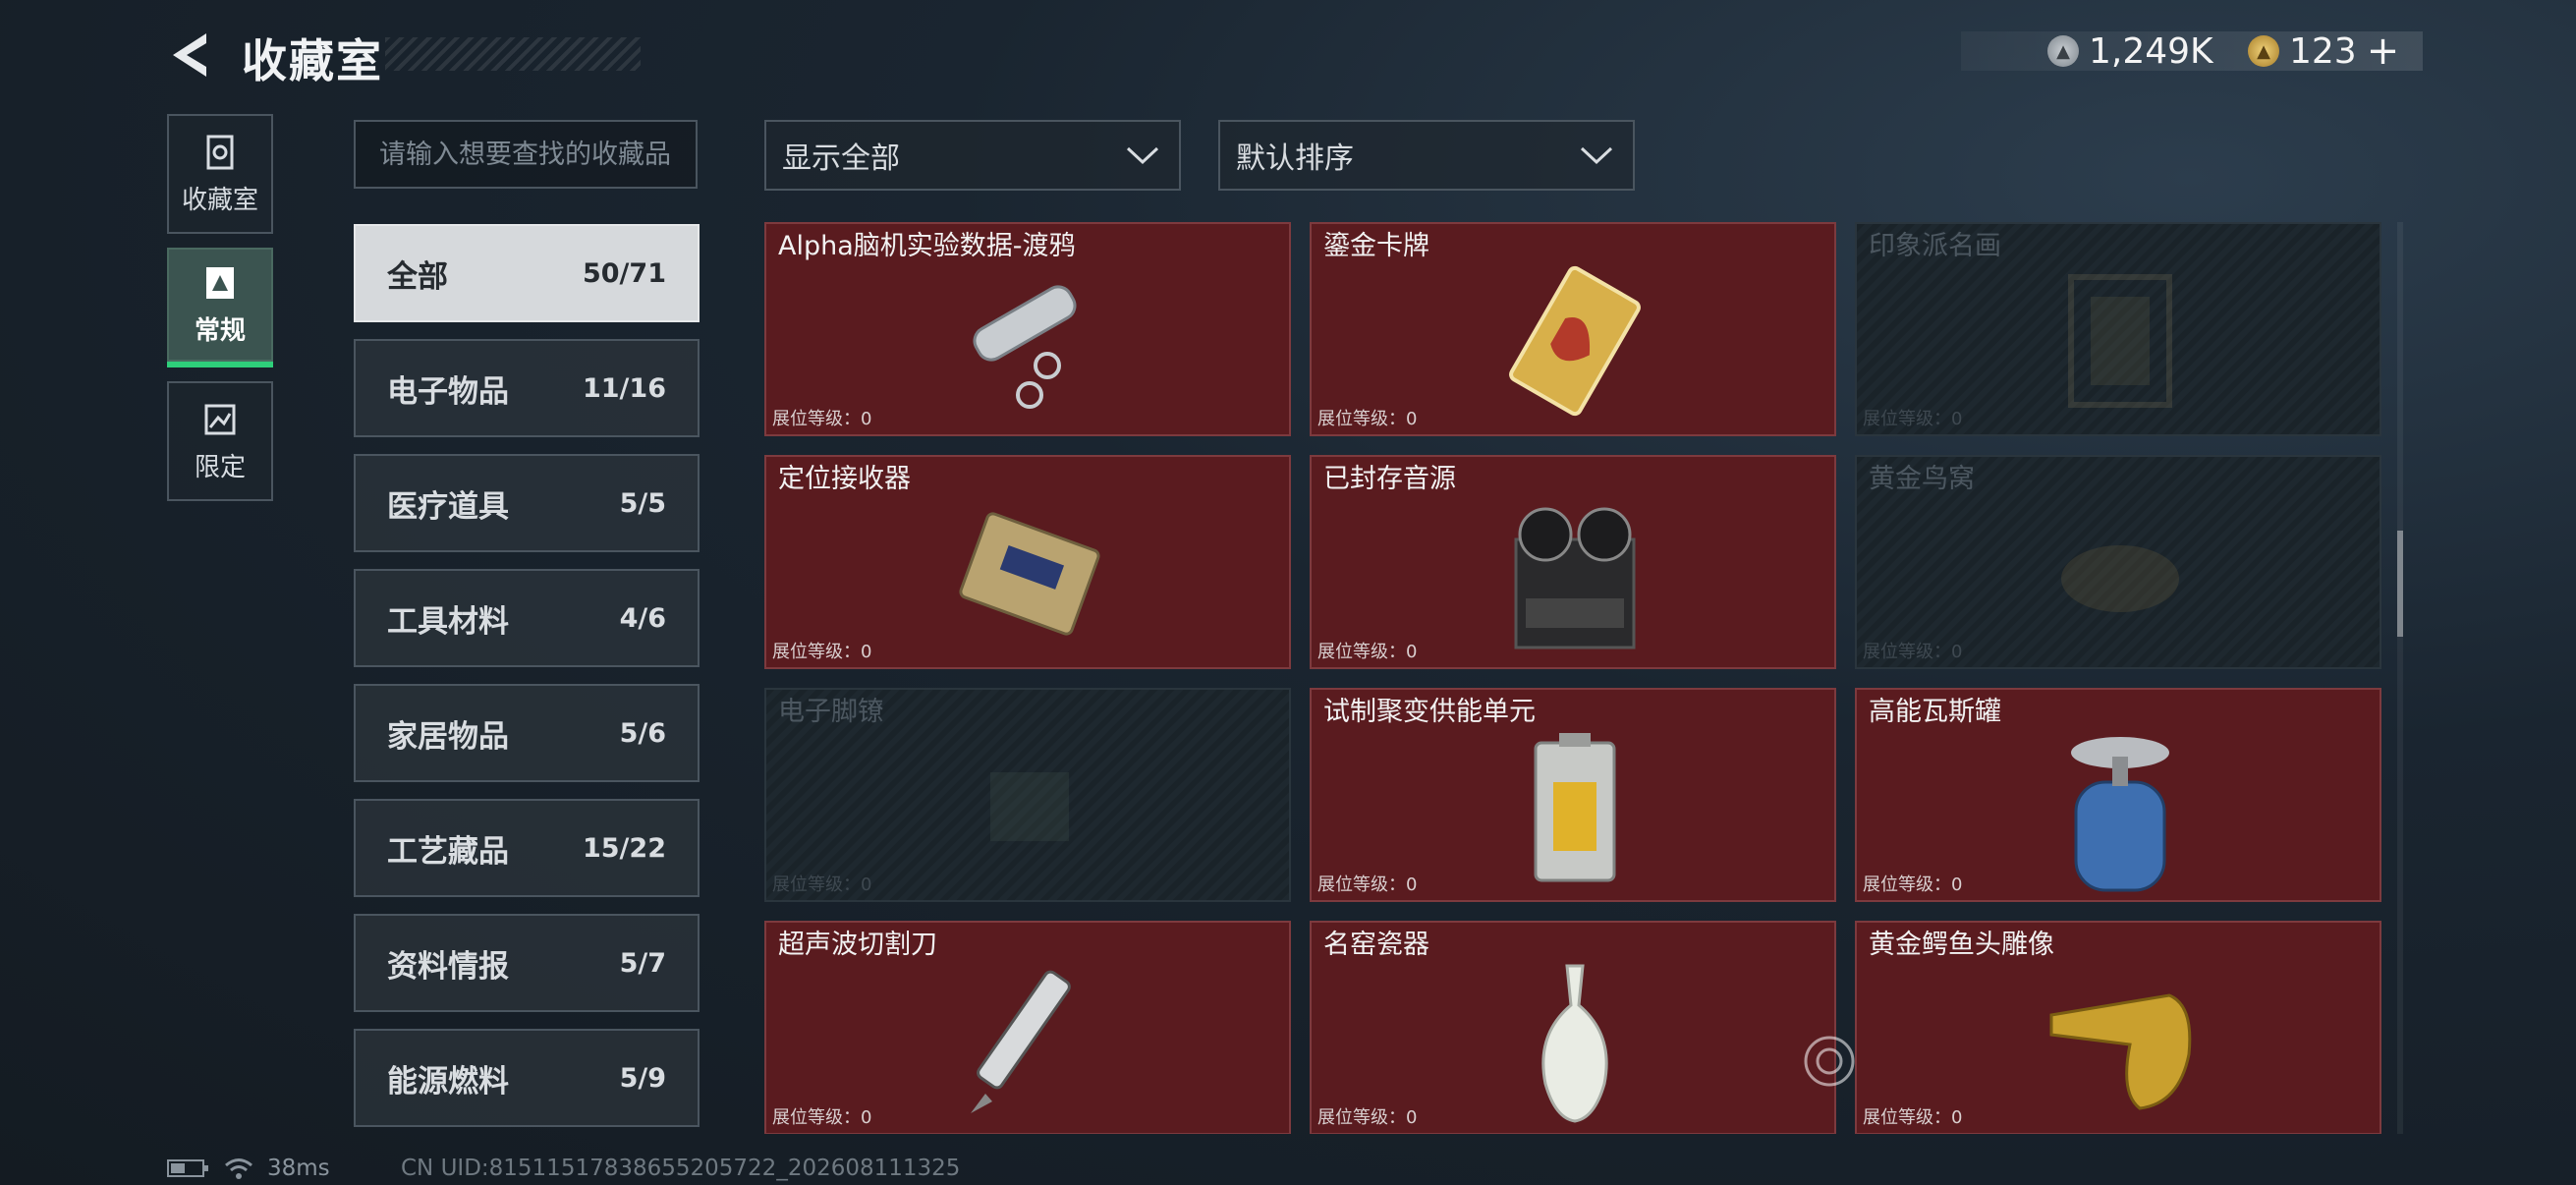  Describe the element at coordinates (1029, 574) in the screenshot. I see `receiver-icon` at that location.